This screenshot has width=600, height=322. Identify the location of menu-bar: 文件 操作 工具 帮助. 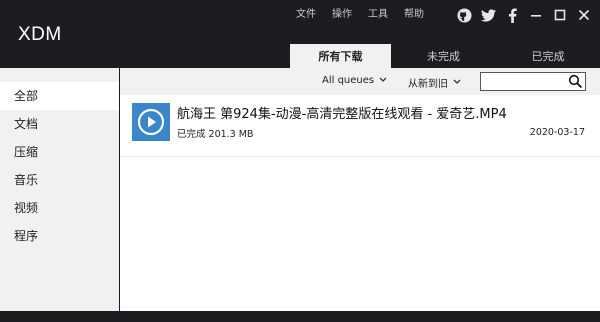
(368, 15).